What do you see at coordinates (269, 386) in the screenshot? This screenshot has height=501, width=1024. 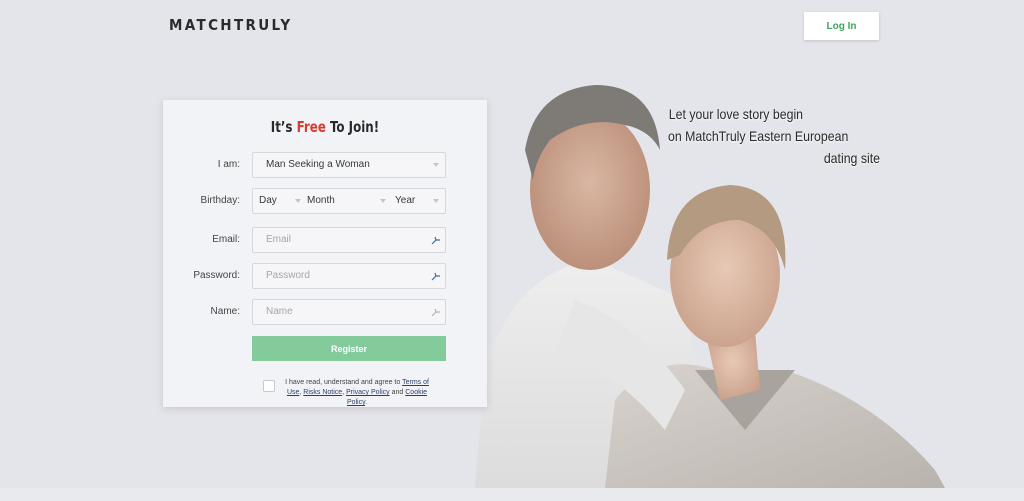 I see `terms-checkbox` at bounding box center [269, 386].